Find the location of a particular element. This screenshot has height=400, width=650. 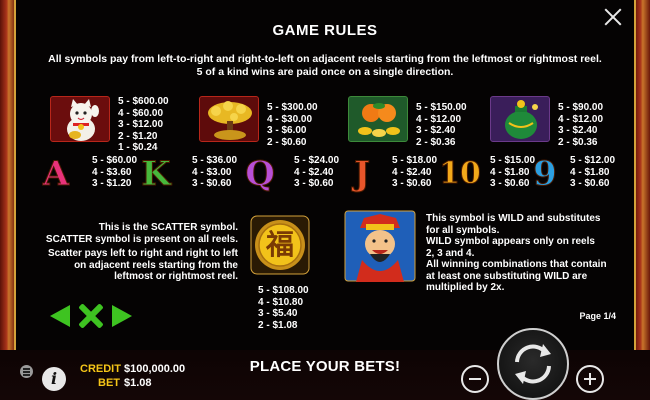

pay-line: 3 - $1.20 is located at coordinates (112, 184).